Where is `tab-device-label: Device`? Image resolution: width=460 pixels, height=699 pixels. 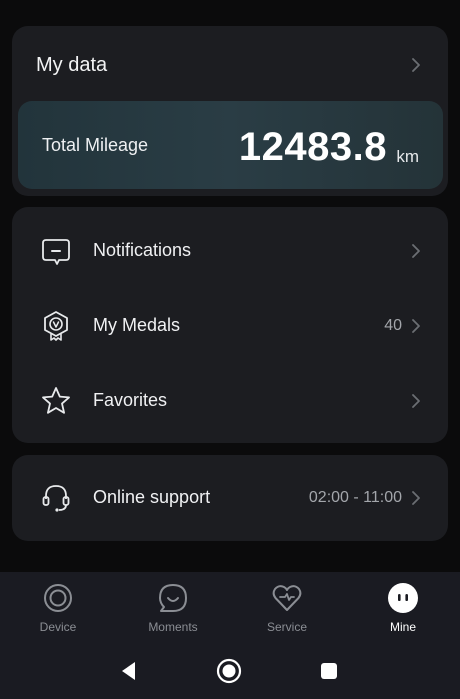
tab-device-label: Device is located at coordinates (58, 627).